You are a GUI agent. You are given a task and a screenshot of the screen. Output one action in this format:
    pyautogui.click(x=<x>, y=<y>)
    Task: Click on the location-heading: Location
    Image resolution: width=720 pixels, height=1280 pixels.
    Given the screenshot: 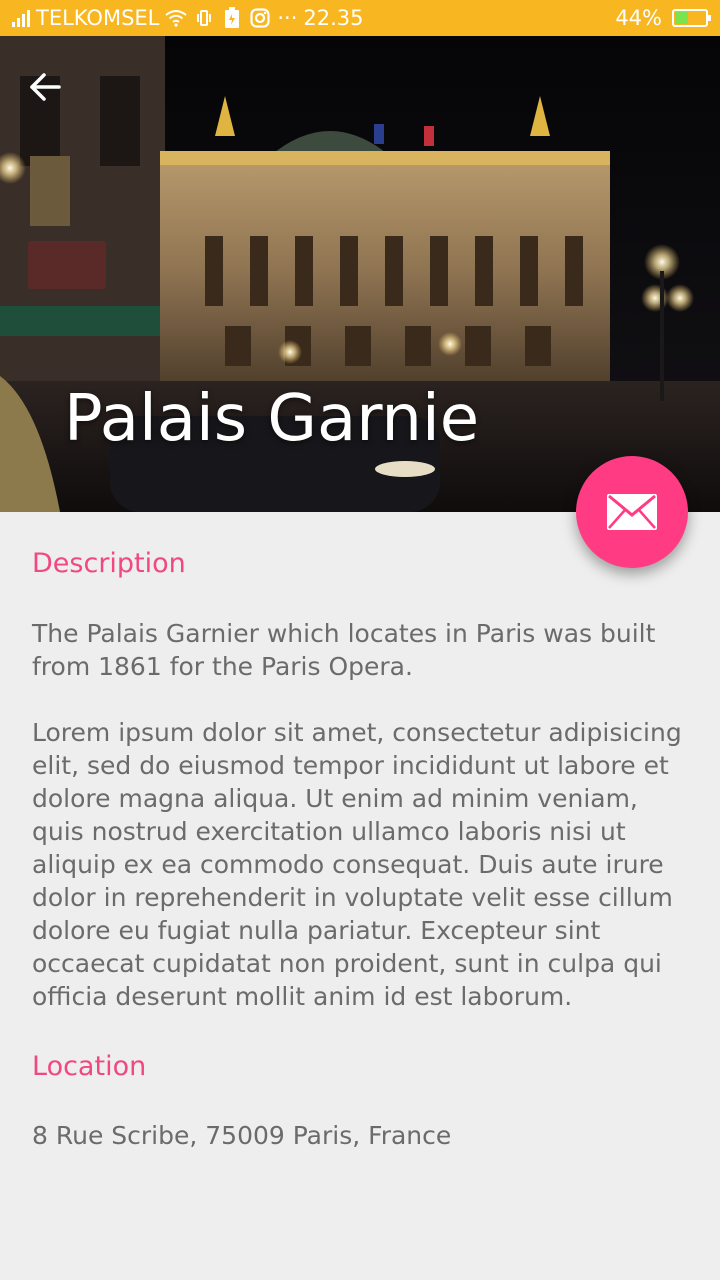 What is the action you would take?
    pyautogui.click(x=89, y=1066)
    